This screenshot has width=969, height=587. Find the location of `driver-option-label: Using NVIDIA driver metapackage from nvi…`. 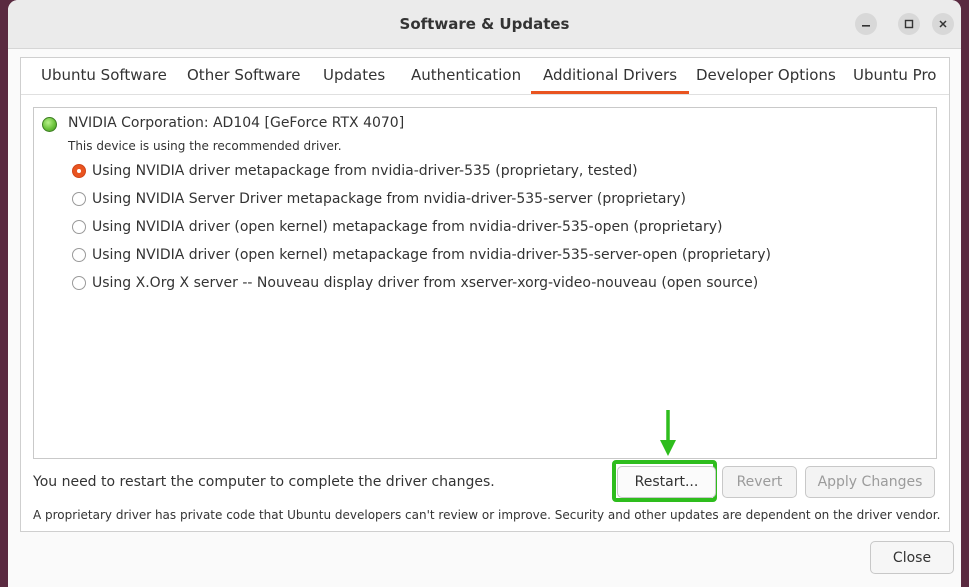

driver-option-label: Using NVIDIA driver metapackage from nvi… is located at coordinates (365, 171).